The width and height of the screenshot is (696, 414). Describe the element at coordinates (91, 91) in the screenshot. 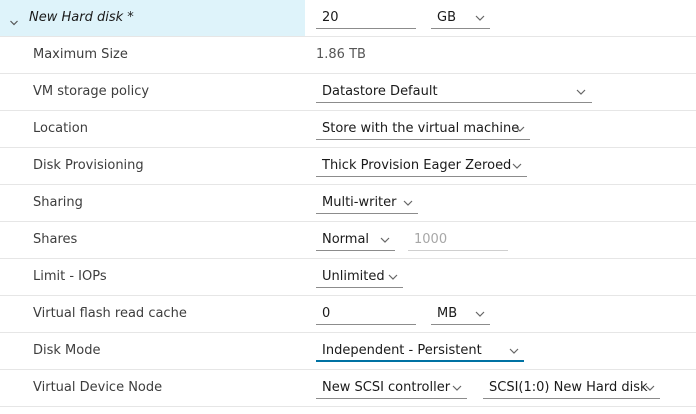

I see `storage-policy-label: VM storage policy` at that location.